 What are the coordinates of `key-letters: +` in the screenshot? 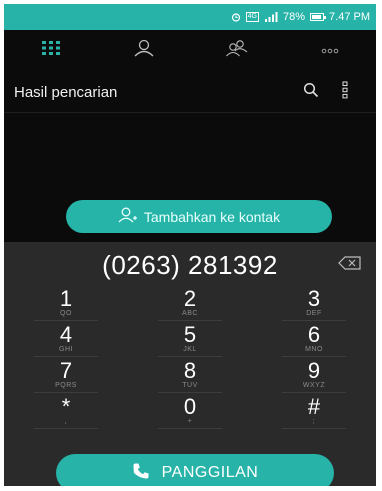 It's located at (190, 421).